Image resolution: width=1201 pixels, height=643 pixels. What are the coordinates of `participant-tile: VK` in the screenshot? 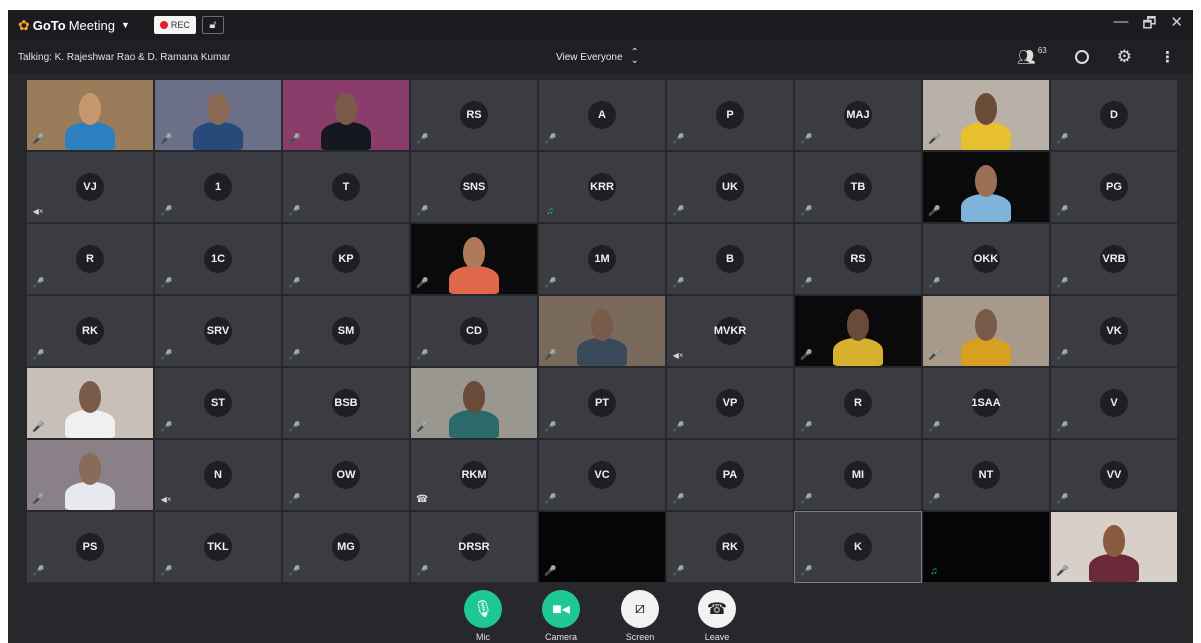 It's located at (1114, 331).